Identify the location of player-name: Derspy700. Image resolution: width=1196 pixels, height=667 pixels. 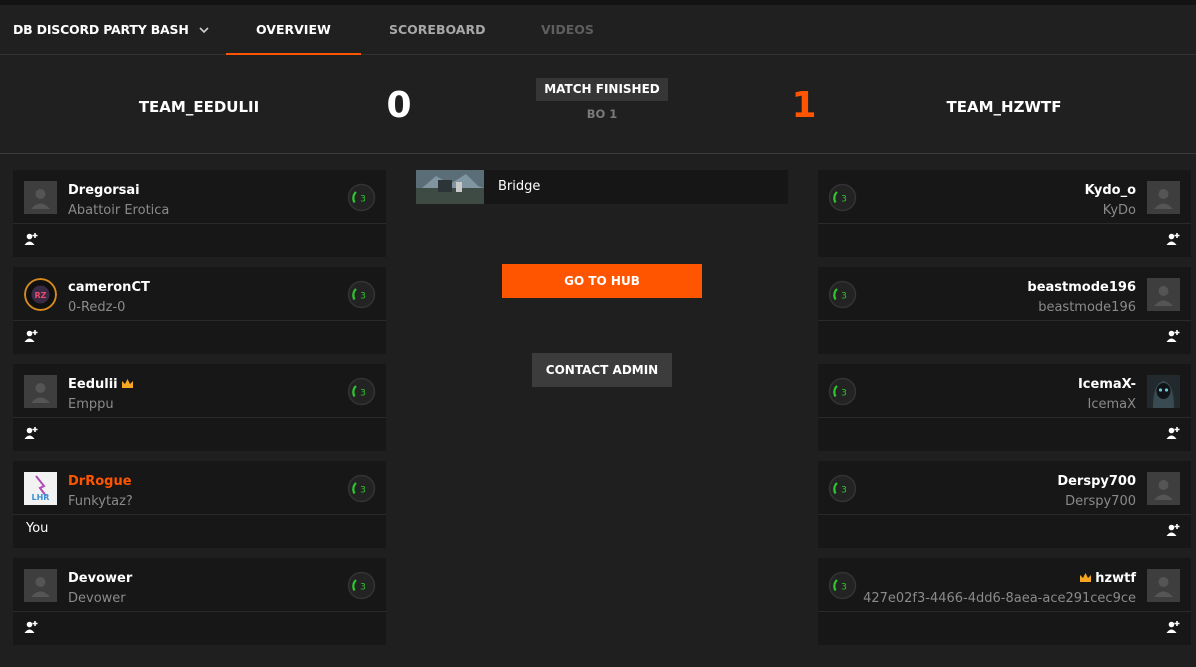
(1096, 481).